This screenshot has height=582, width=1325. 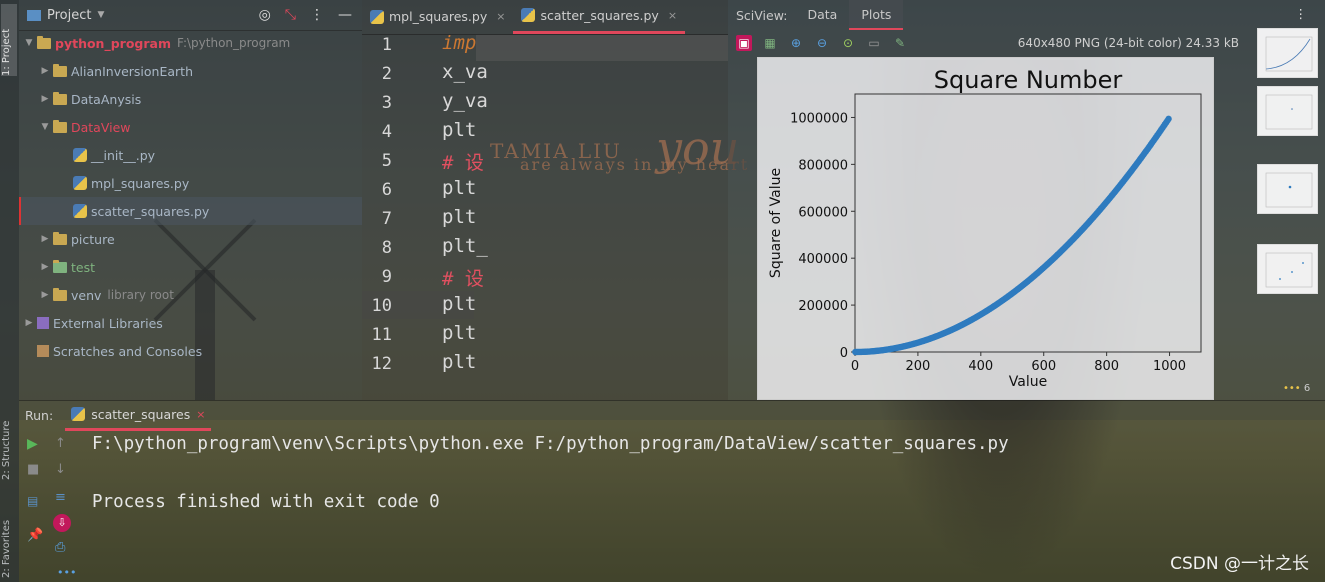 What do you see at coordinates (822, 15) in the screenshot?
I see `tab-data: Data` at bounding box center [822, 15].